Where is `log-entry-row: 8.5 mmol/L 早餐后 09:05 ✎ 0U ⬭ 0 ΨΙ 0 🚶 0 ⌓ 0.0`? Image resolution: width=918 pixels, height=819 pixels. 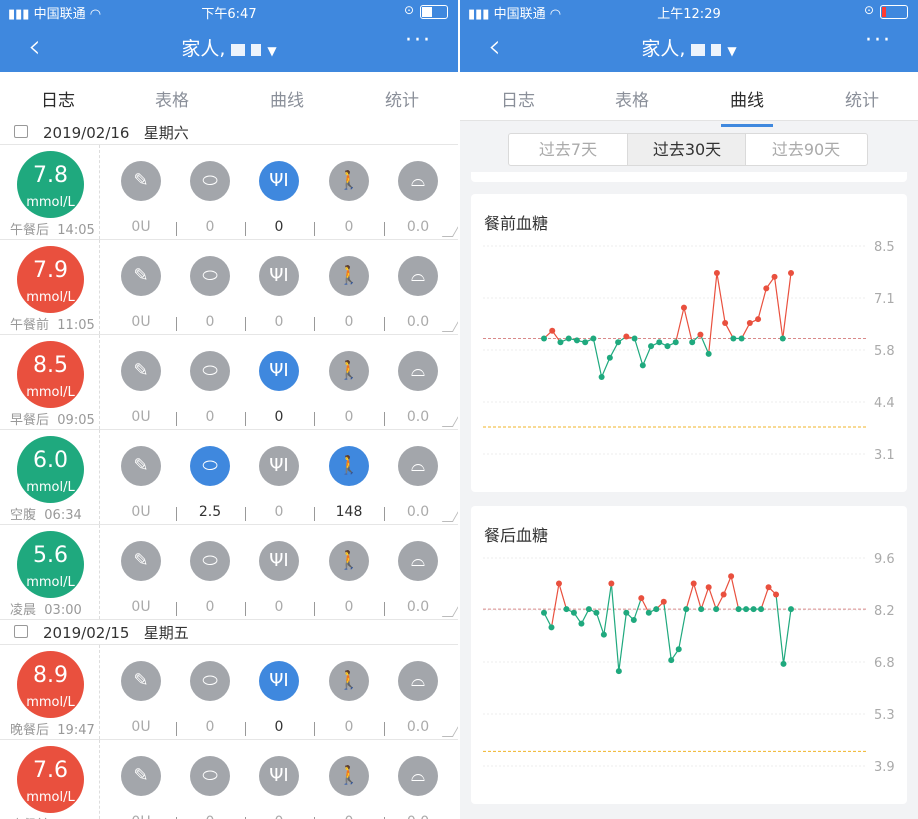 log-entry-row: 8.5 mmol/L 早餐后 09:05 ✎ 0U ⬭ 0 ΨΙ 0 🚶 0 ⌓ 0.0 is located at coordinates (229, 382).